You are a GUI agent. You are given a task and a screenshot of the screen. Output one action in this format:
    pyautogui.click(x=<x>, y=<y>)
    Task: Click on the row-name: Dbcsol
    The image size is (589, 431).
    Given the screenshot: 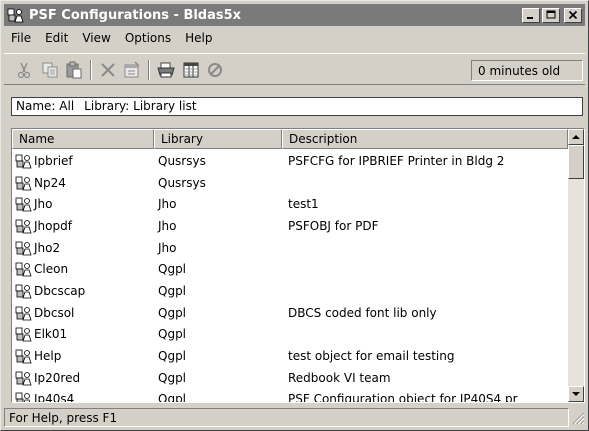 What is the action you would take?
    pyautogui.click(x=54, y=312)
    